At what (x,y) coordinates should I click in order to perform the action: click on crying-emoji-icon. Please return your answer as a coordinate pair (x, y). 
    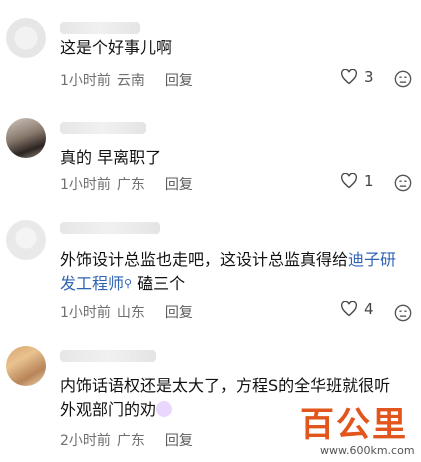
    Looking at the image, I should click on (164, 409).